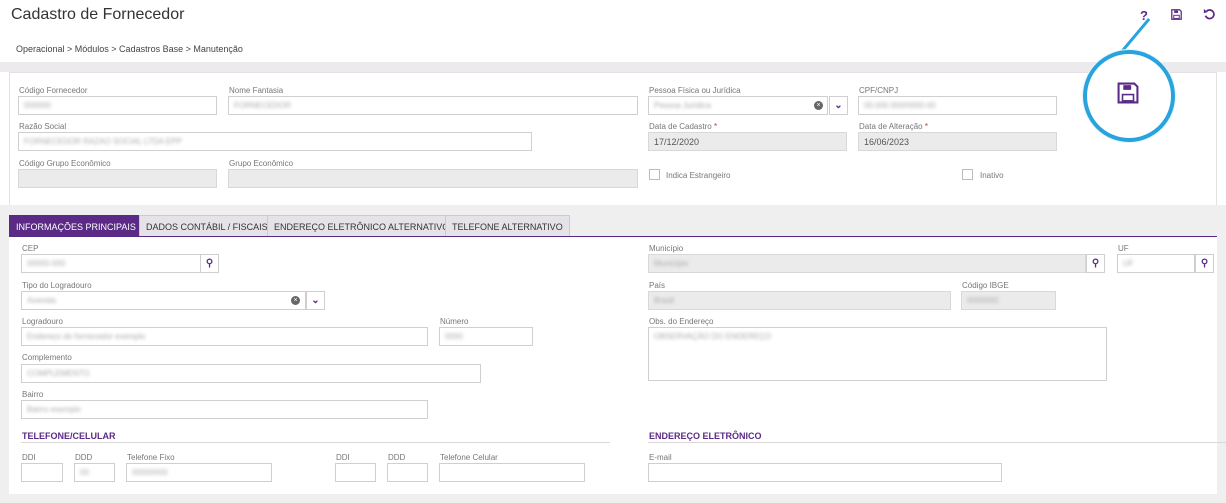 The height and width of the screenshot is (503, 1226). Describe the element at coordinates (47, 357) in the screenshot. I see `complemento-label: Complemento` at that location.